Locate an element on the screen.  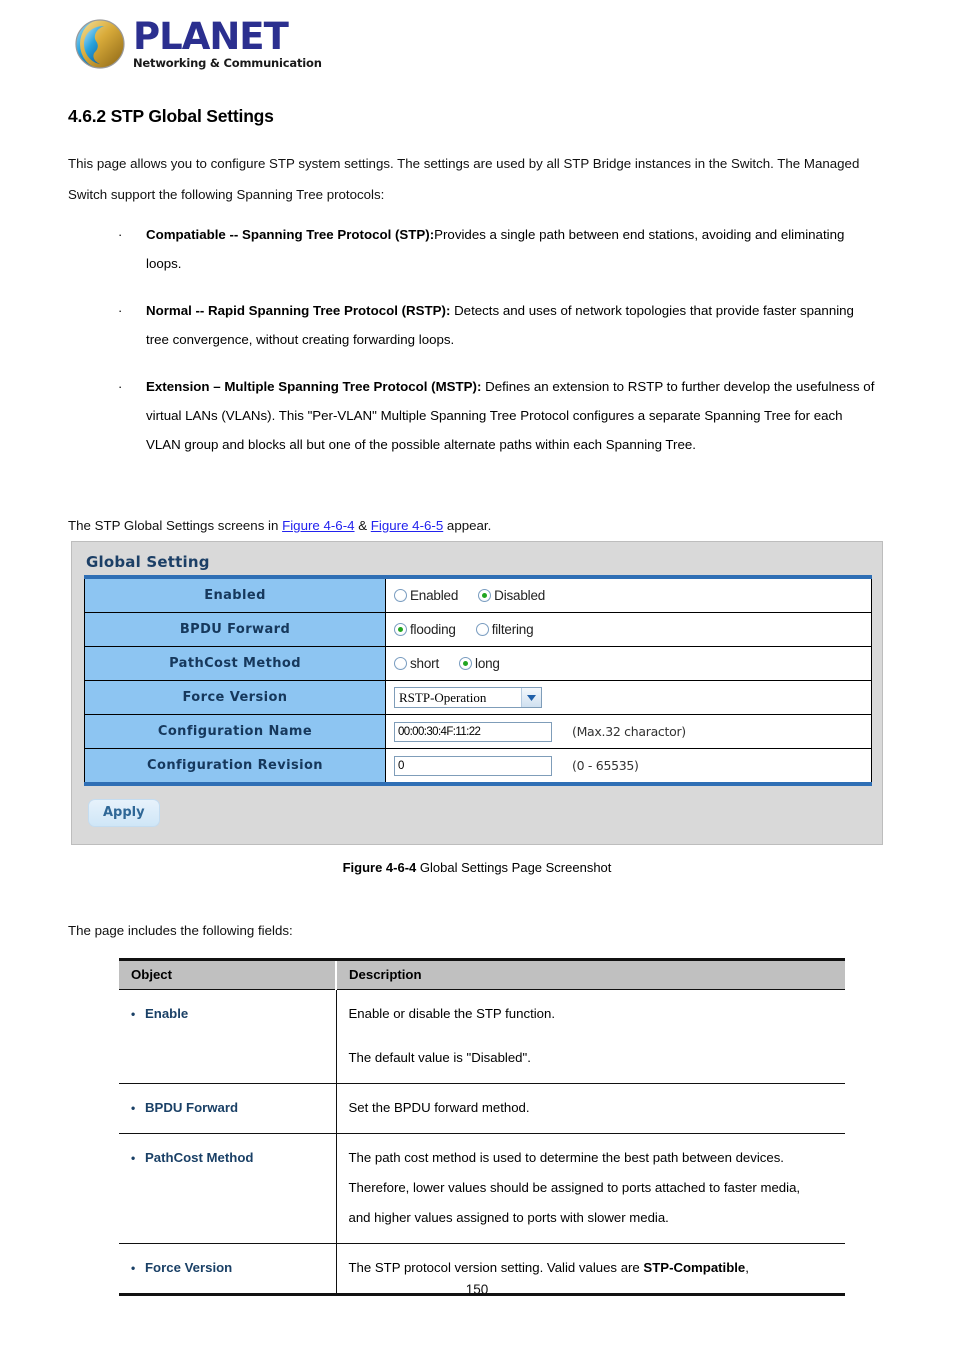
row-field-configuration-revision: 0 (0 - 65535) is located at coordinates (628, 766).